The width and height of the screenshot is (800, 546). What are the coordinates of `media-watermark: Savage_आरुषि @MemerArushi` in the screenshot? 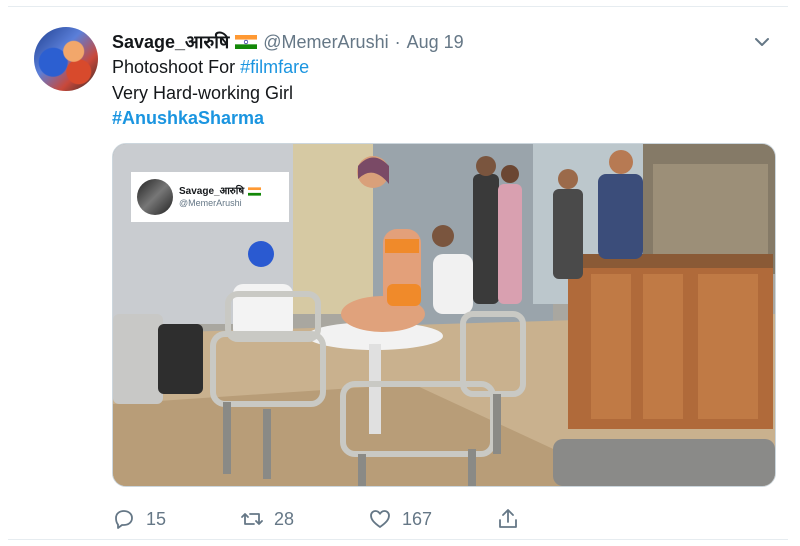 It's located at (210, 197).